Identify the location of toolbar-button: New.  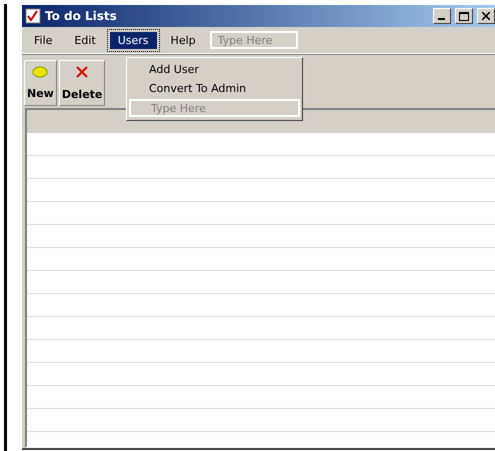
(40, 83).